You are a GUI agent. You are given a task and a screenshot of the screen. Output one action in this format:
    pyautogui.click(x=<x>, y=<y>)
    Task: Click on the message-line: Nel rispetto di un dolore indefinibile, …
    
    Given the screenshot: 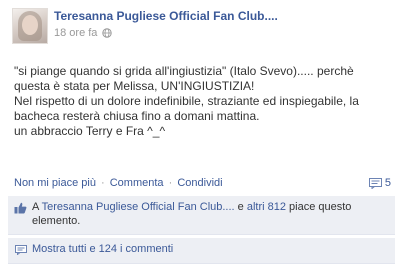 What is the action you would take?
    pyautogui.click(x=186, y=101)
    